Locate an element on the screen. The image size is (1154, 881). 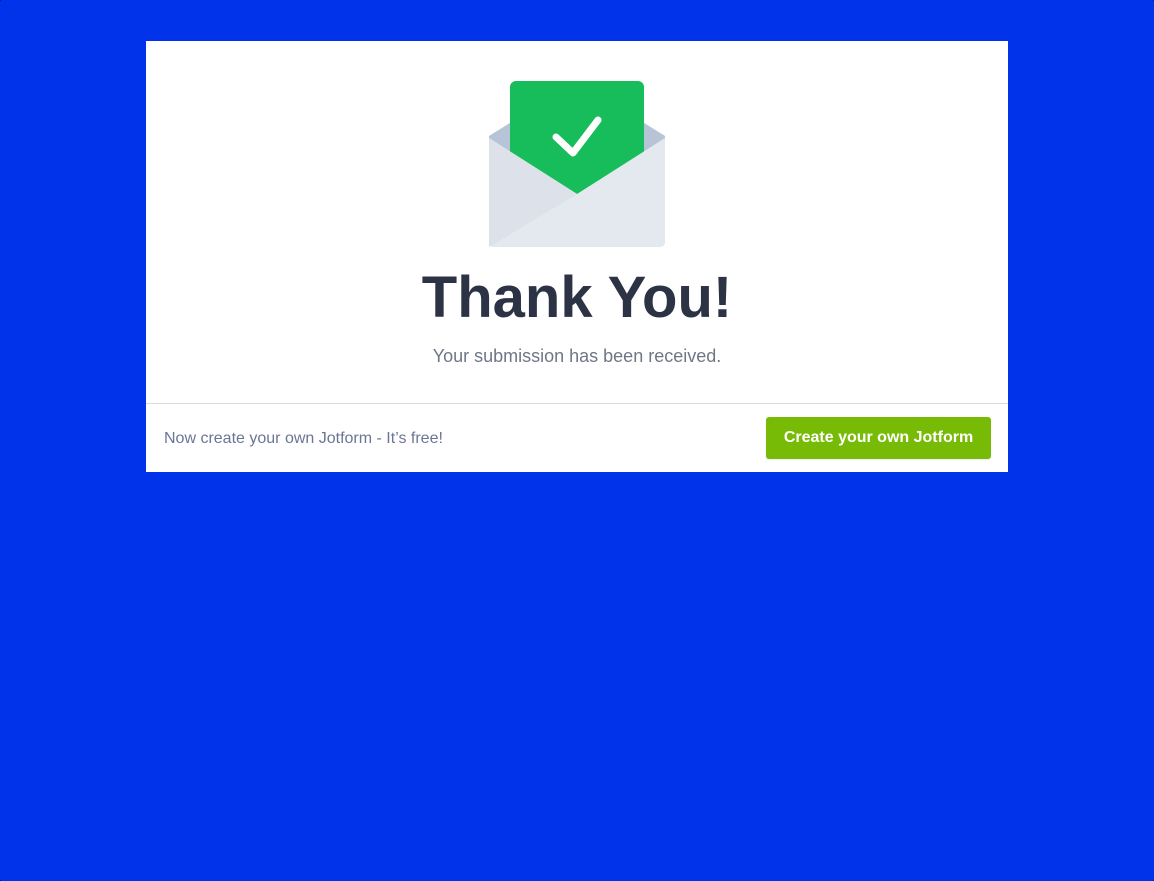
envelope-check-icon is located at coordinates (577, 164).